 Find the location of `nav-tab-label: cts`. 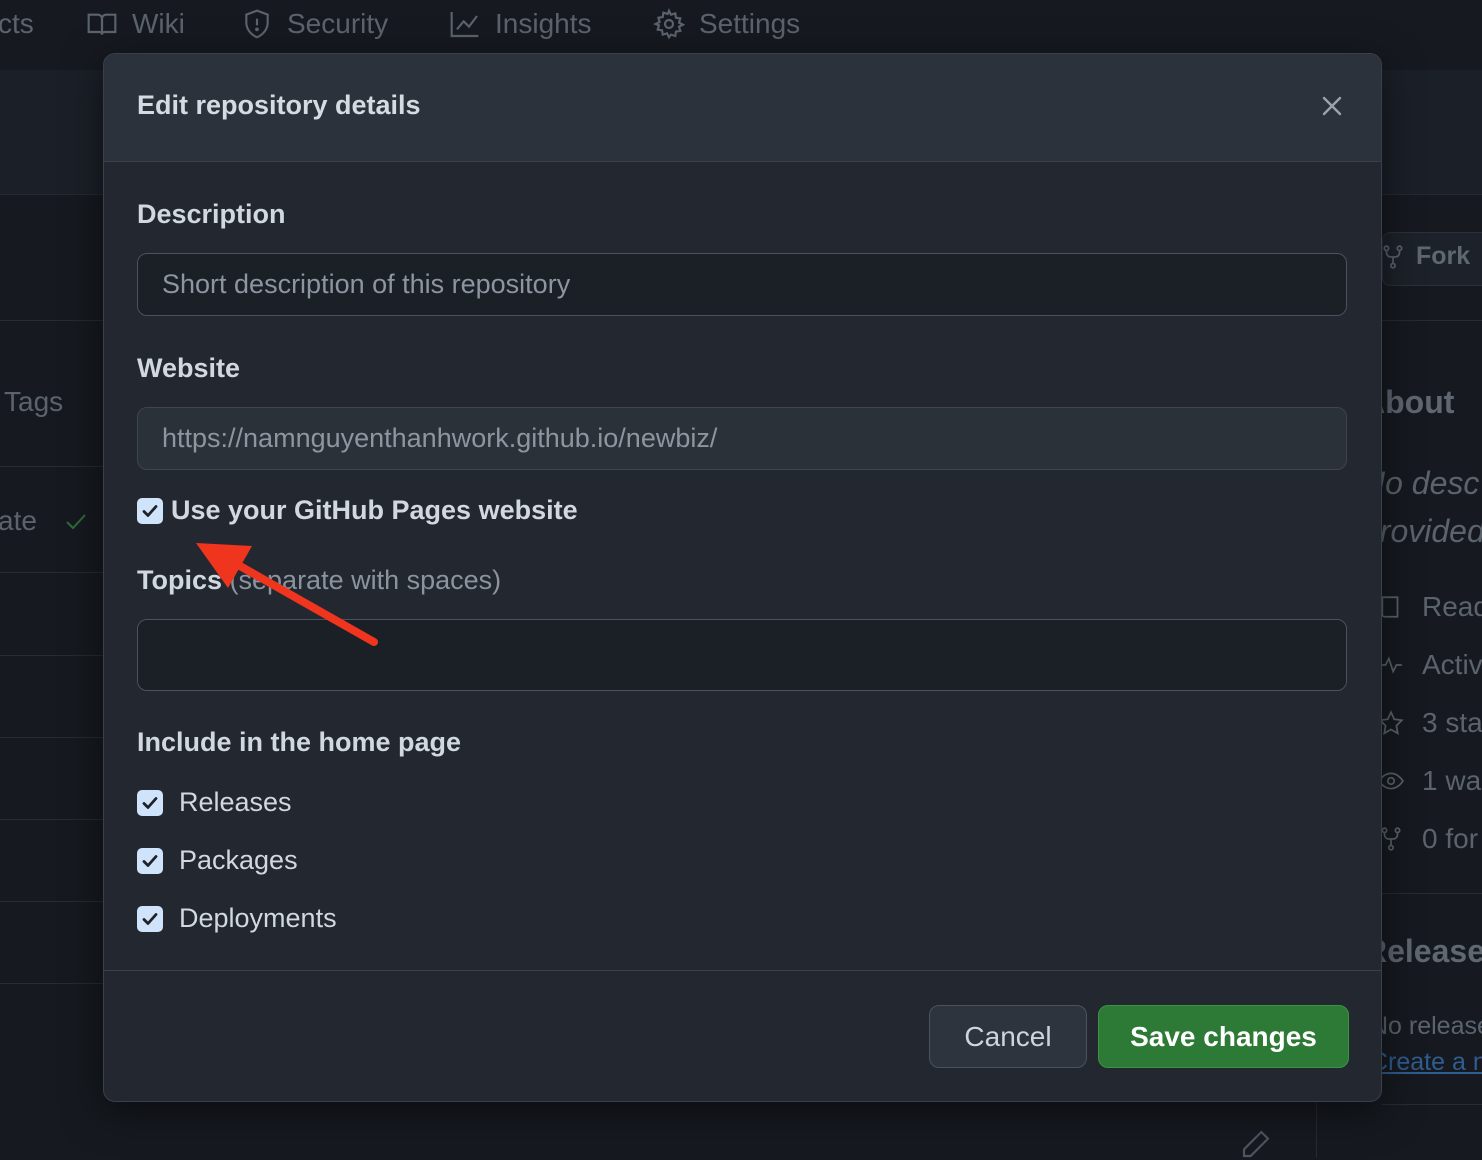

nav-tab-label: cts is located at coordinates (17, 23).